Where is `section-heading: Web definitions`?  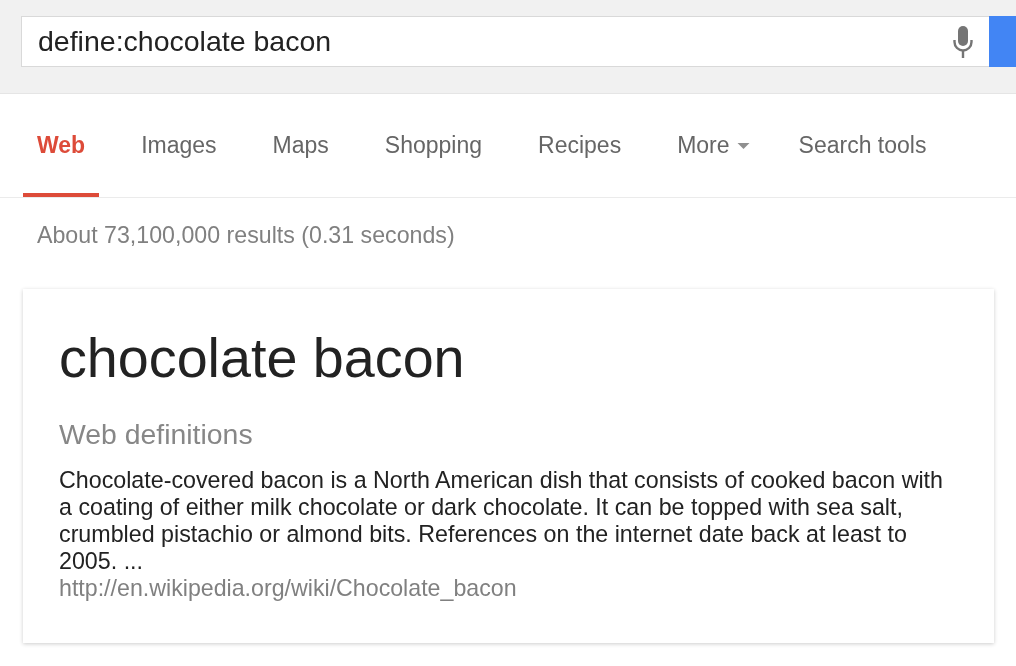 section-heading: Web definitions is located at coordinates (156, 434).